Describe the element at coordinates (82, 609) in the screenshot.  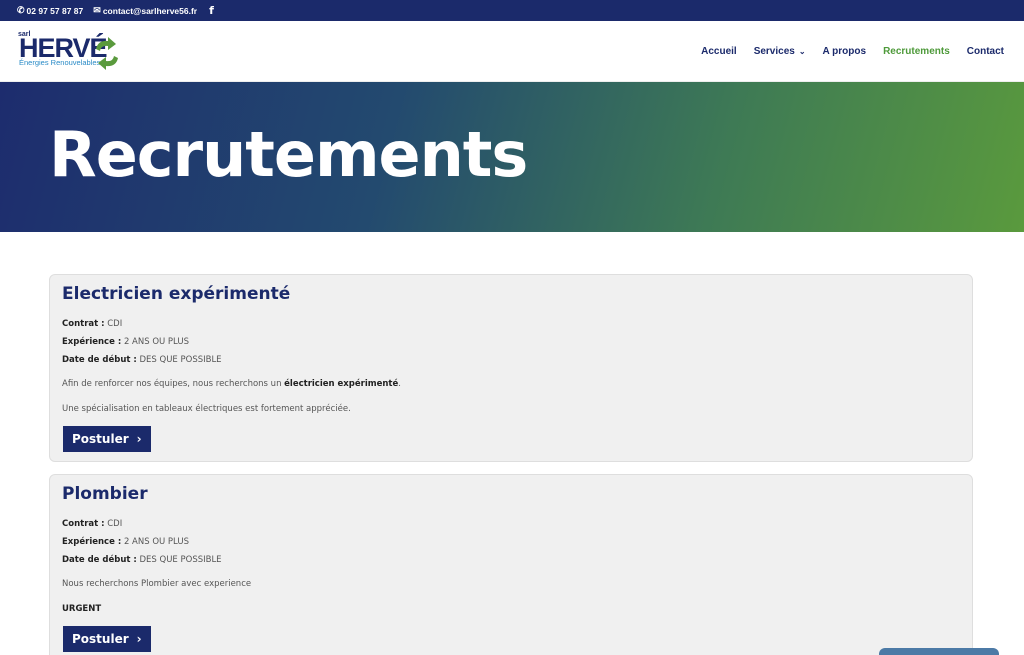
I see `urgent-label: URGENT` at that location.